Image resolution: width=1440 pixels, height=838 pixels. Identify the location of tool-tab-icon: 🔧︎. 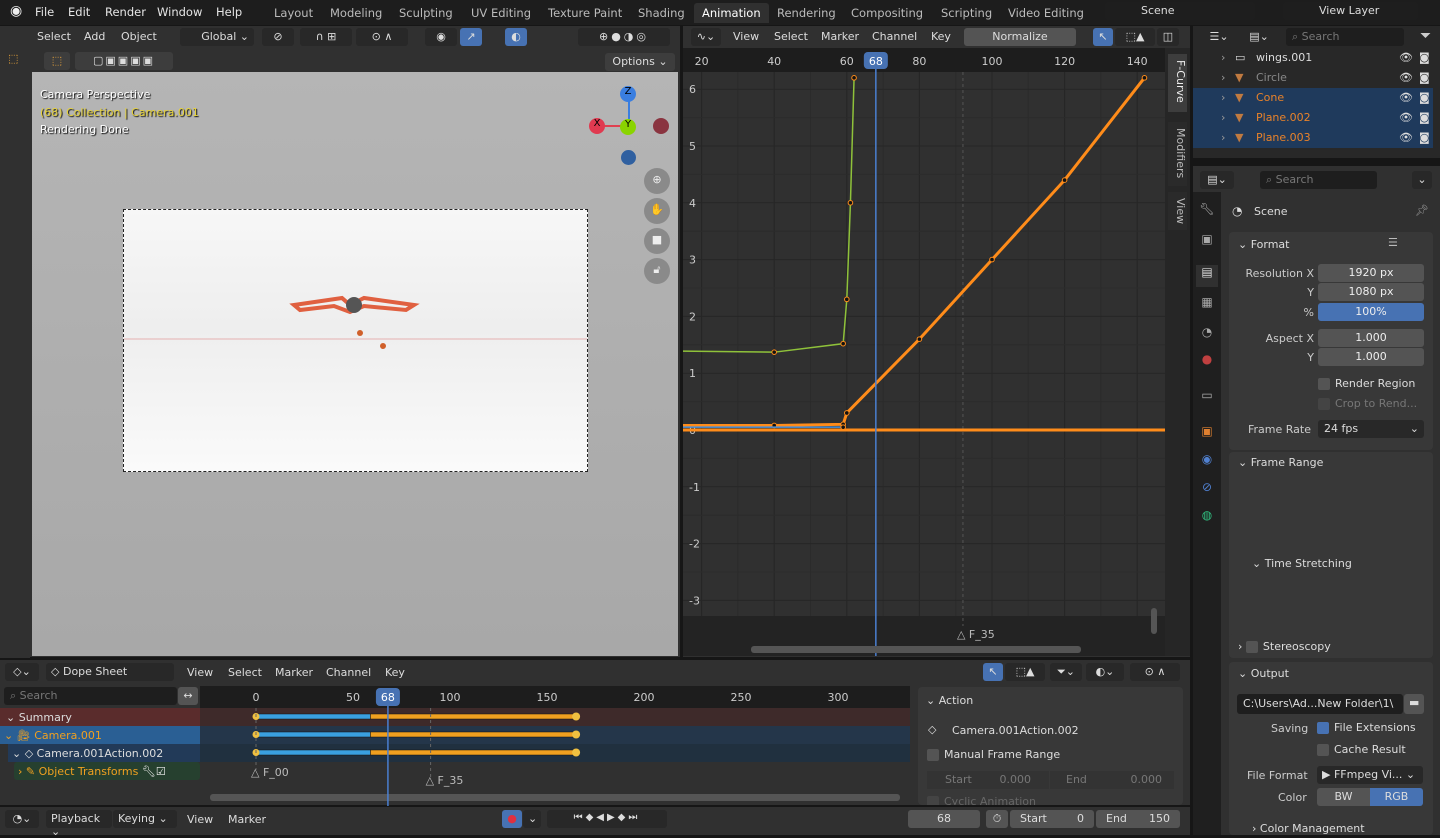
(1207, 213).